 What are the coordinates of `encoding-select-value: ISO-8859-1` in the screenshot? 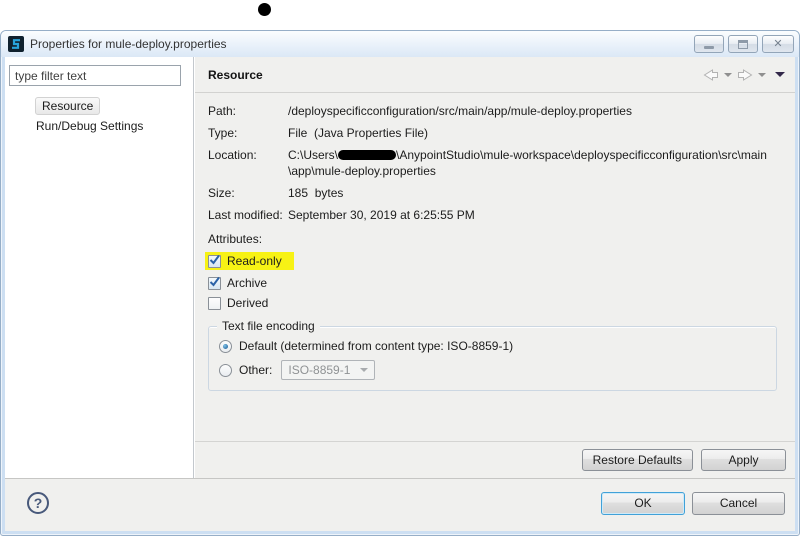 It's located at (319, 370).